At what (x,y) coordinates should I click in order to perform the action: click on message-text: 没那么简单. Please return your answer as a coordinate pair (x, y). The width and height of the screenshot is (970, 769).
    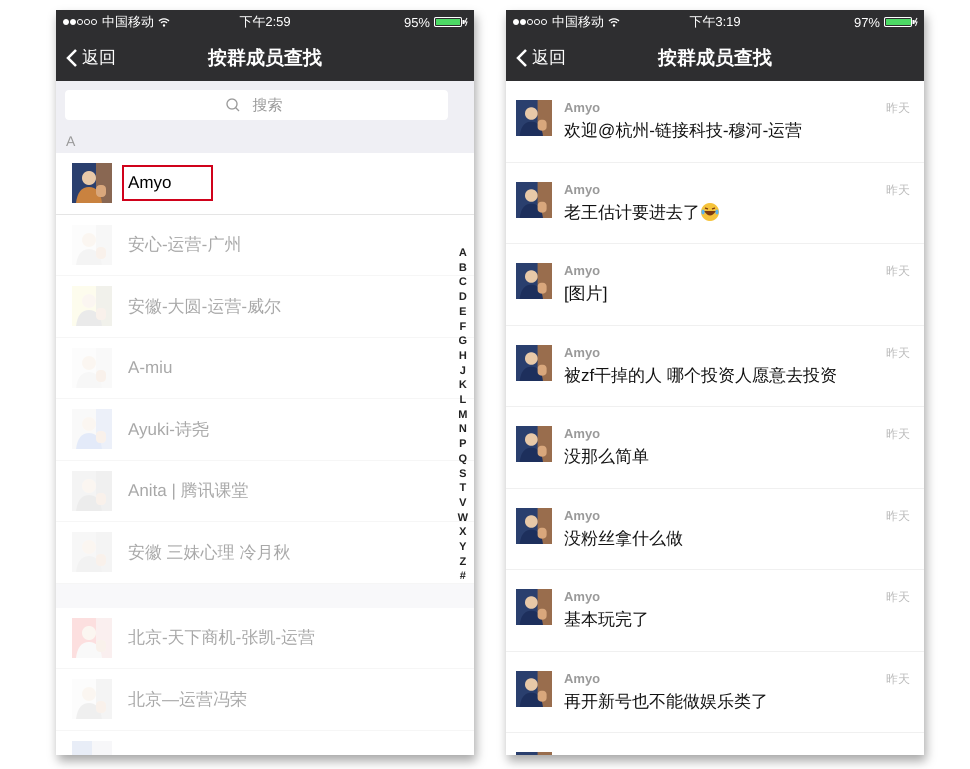
    Looking at the image, I should click on (606, 457).